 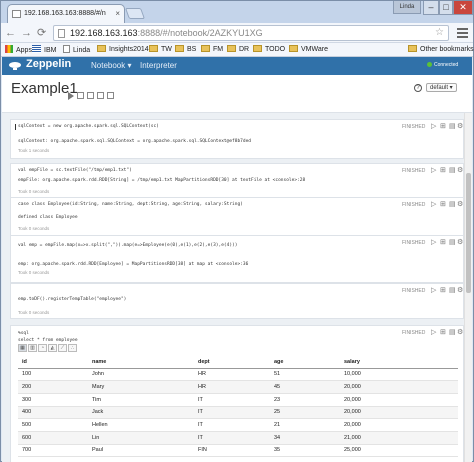 I want to click on folder-icon, so click(x=412, y=48).